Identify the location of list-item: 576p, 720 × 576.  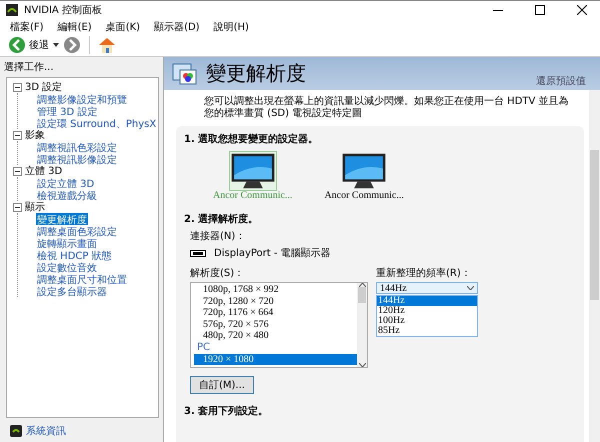
(275, 324).